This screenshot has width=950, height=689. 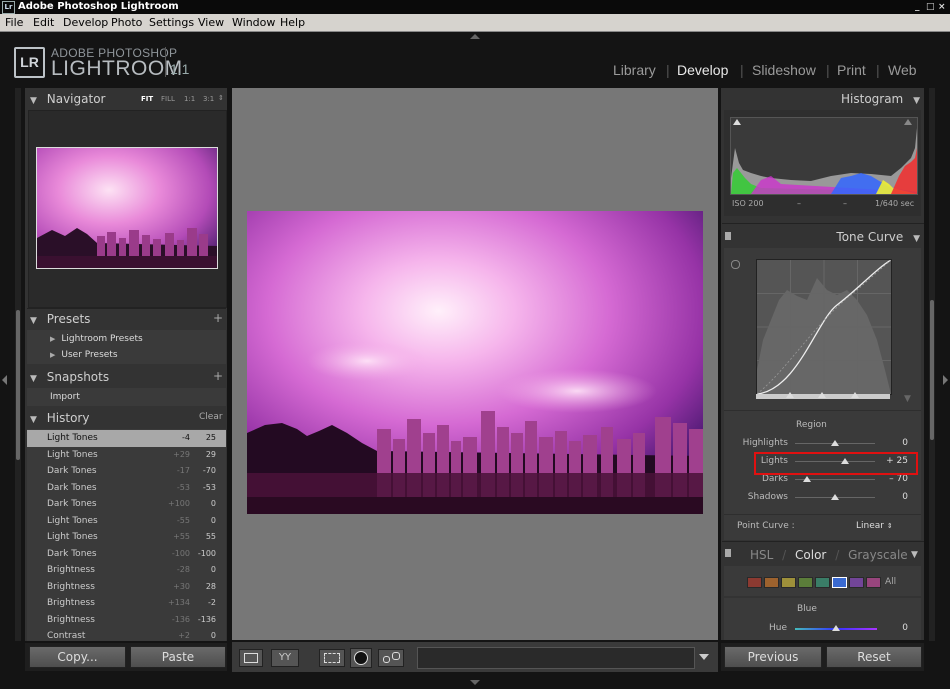 I want to click on zoom-1-1: 1:1, so click(x=189, y=99).